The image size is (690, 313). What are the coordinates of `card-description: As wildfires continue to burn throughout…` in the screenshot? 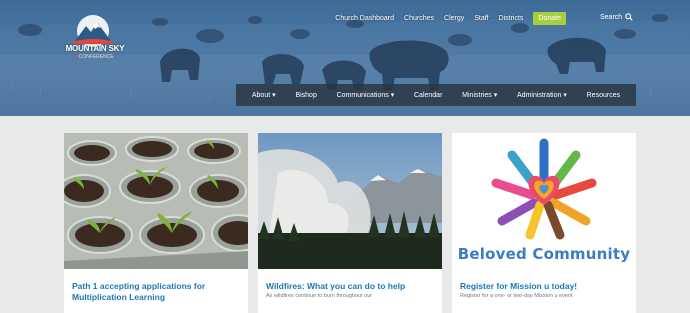 It's located at (319, 296).